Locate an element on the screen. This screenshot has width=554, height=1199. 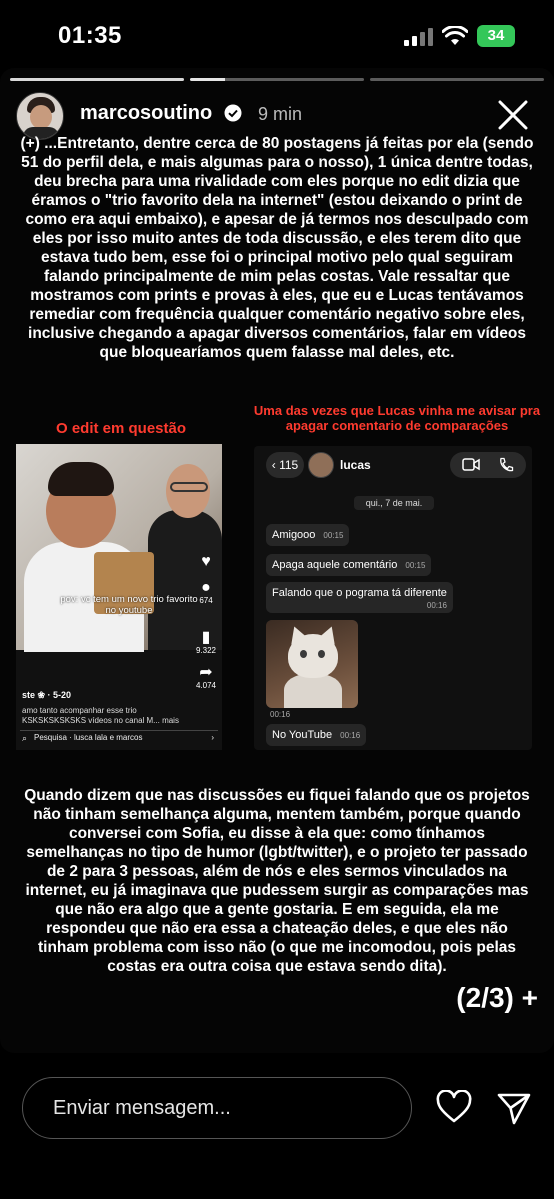
page-count: (2/3) + is located at coordinates (497, 997).